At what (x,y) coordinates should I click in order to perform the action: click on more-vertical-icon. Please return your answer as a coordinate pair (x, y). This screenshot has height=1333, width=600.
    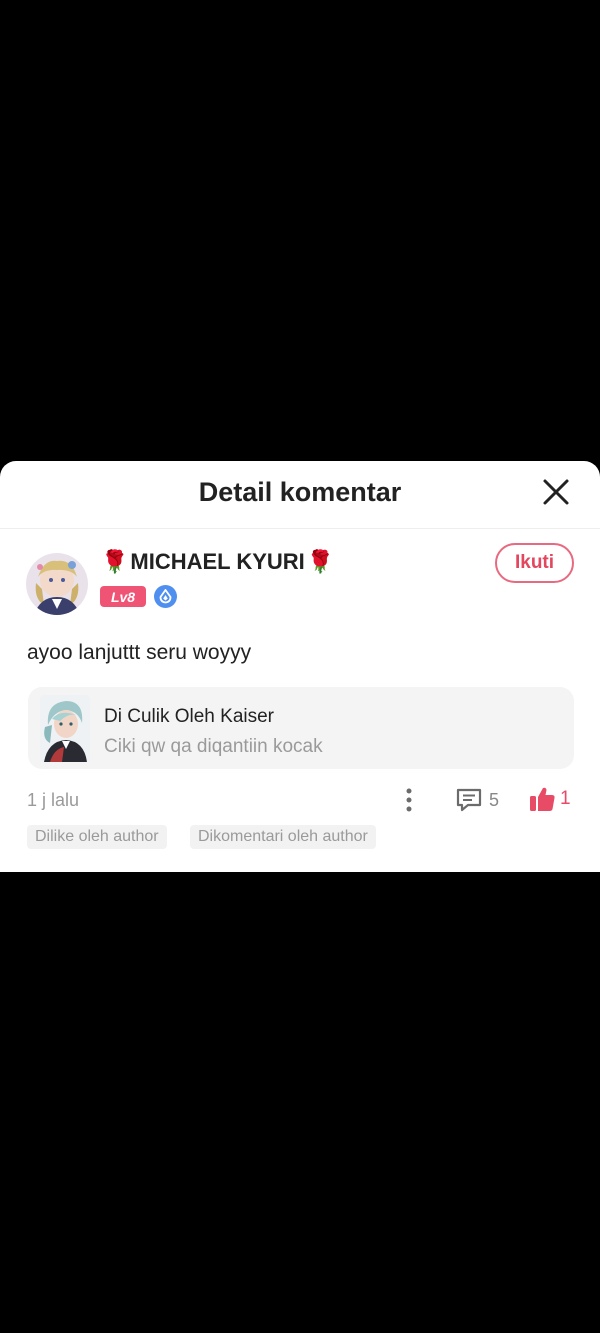
    Looking at the image, I should click on (409, 800).